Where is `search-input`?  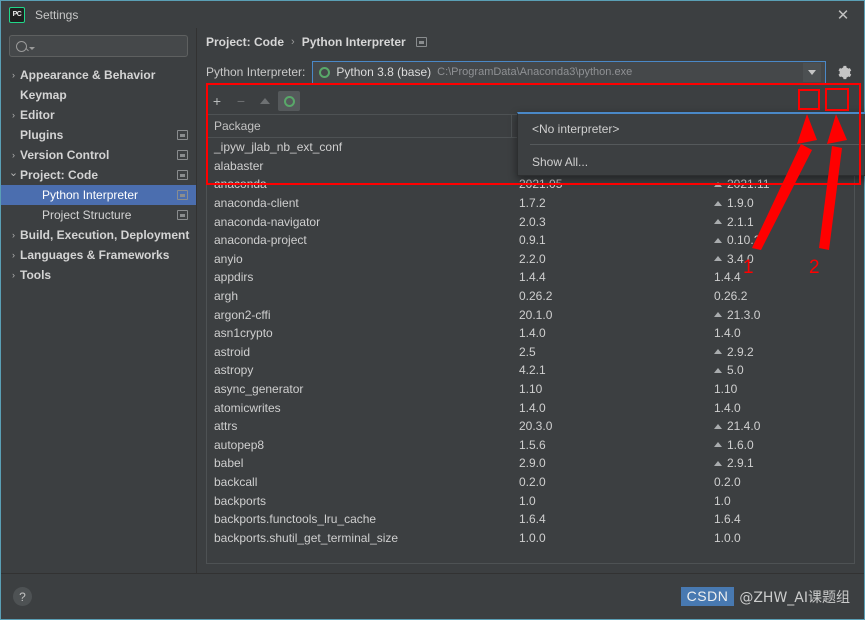 search-input is located at coordinates (98, 46).